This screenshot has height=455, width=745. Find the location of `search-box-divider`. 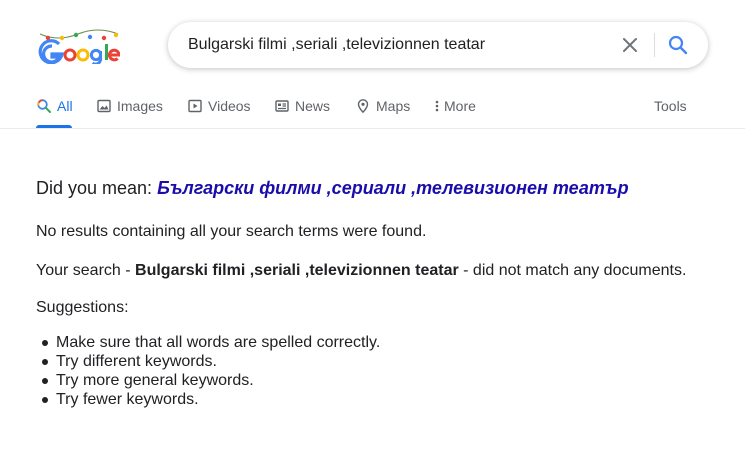

search-box-divider is located at coordinates (654, 45).